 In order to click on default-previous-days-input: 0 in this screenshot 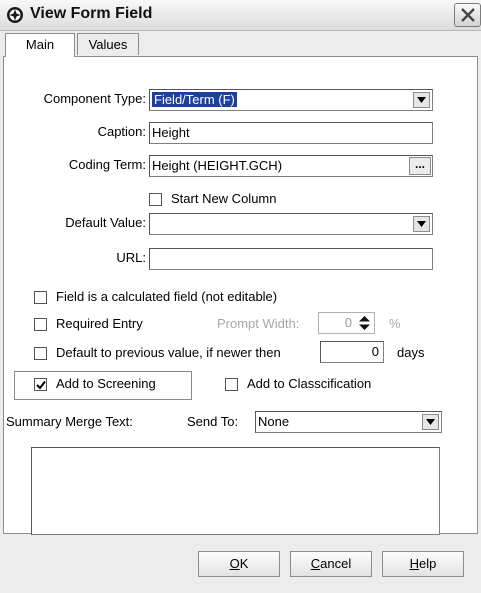, I will do `click(352, 352)`.